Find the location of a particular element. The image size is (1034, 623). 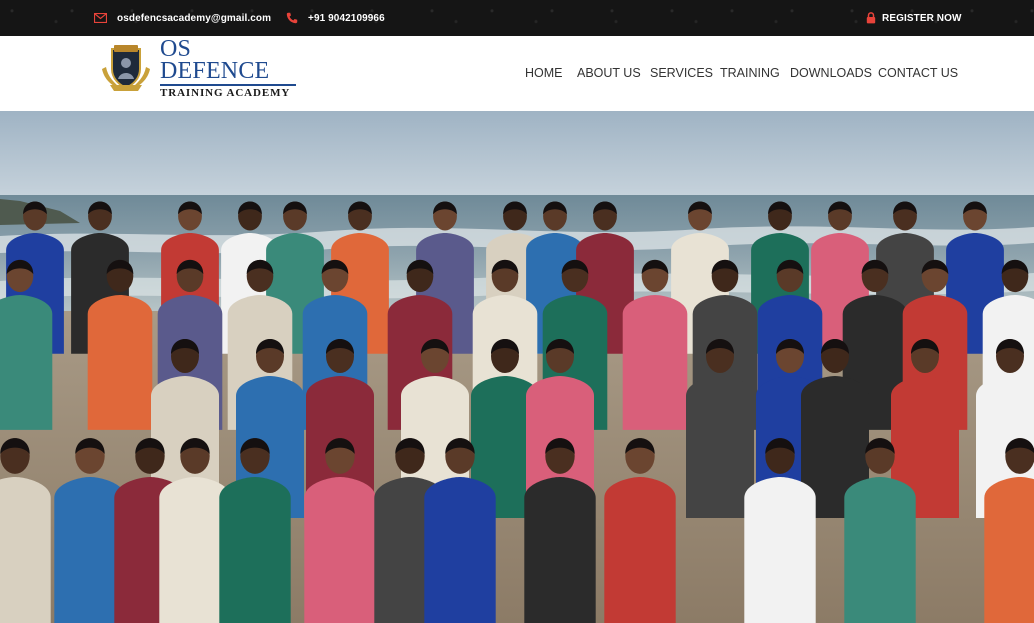

email-text: osdefencsacademy@gmail.com is located at coordinates (194, 18).